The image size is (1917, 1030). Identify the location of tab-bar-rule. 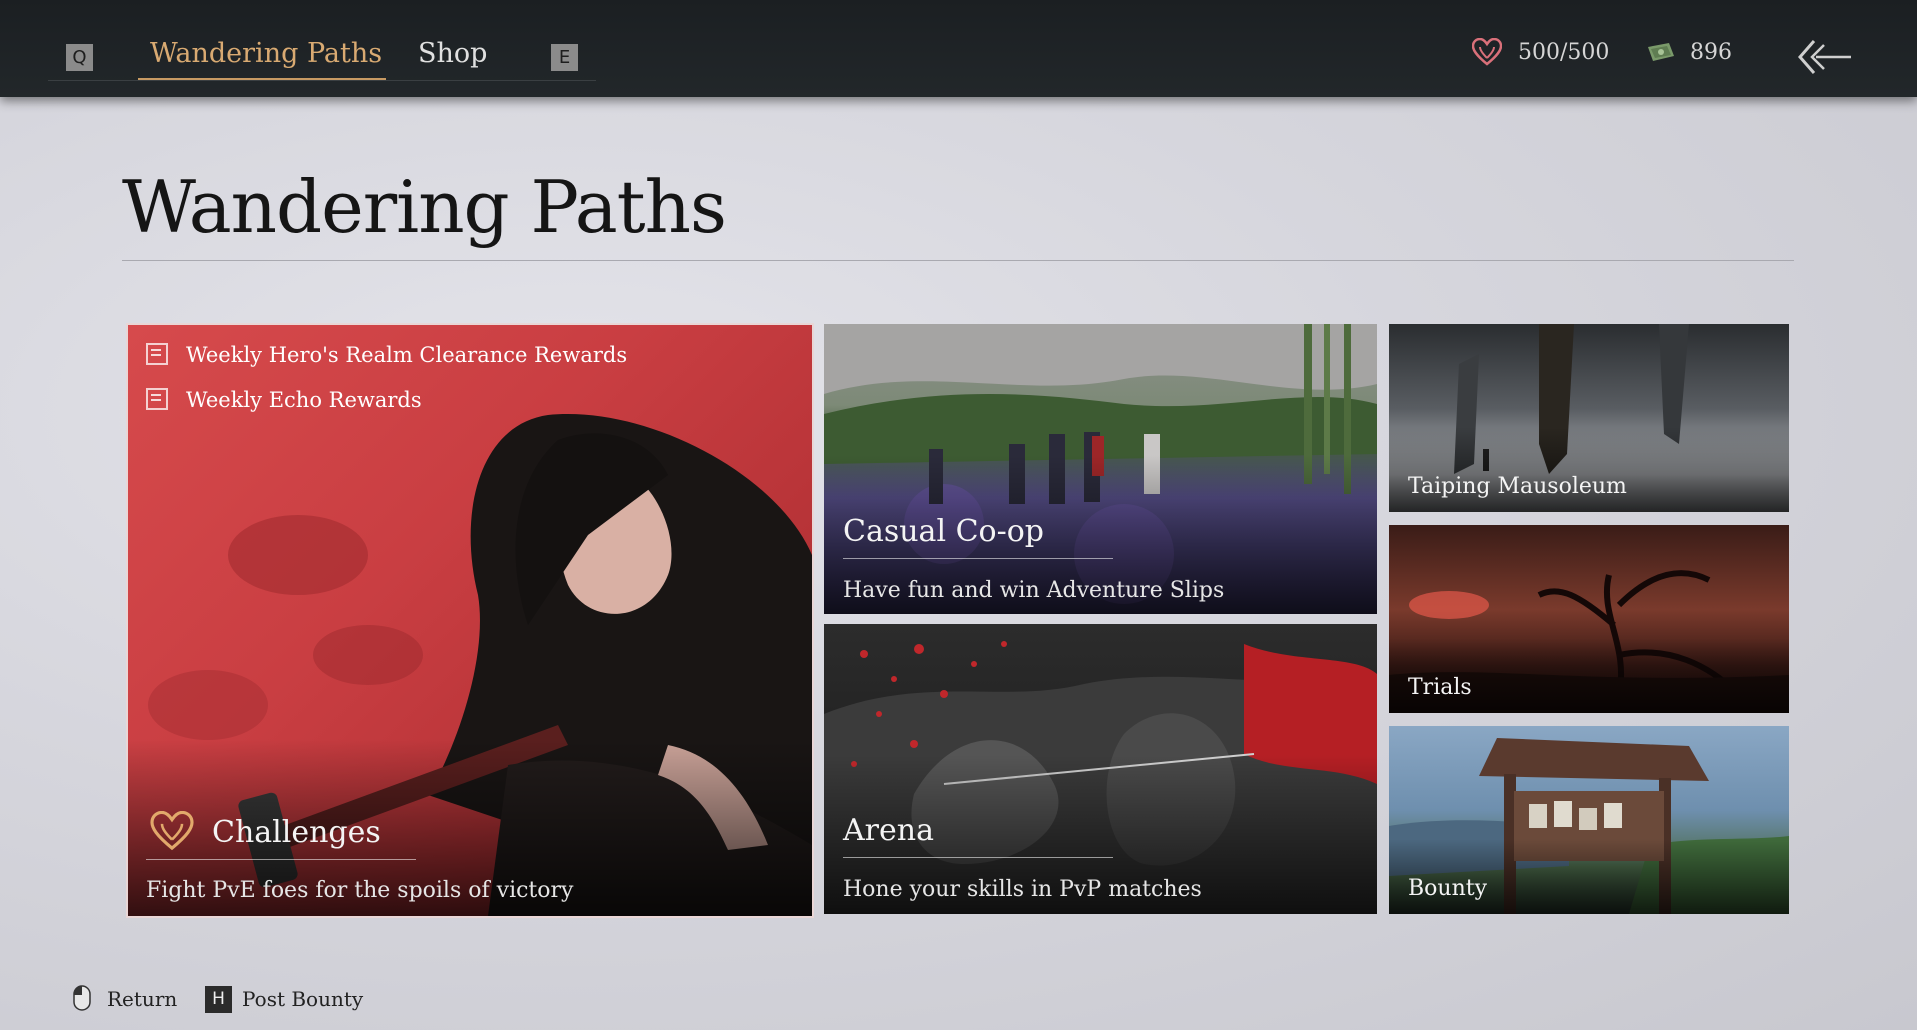
(322, 80).